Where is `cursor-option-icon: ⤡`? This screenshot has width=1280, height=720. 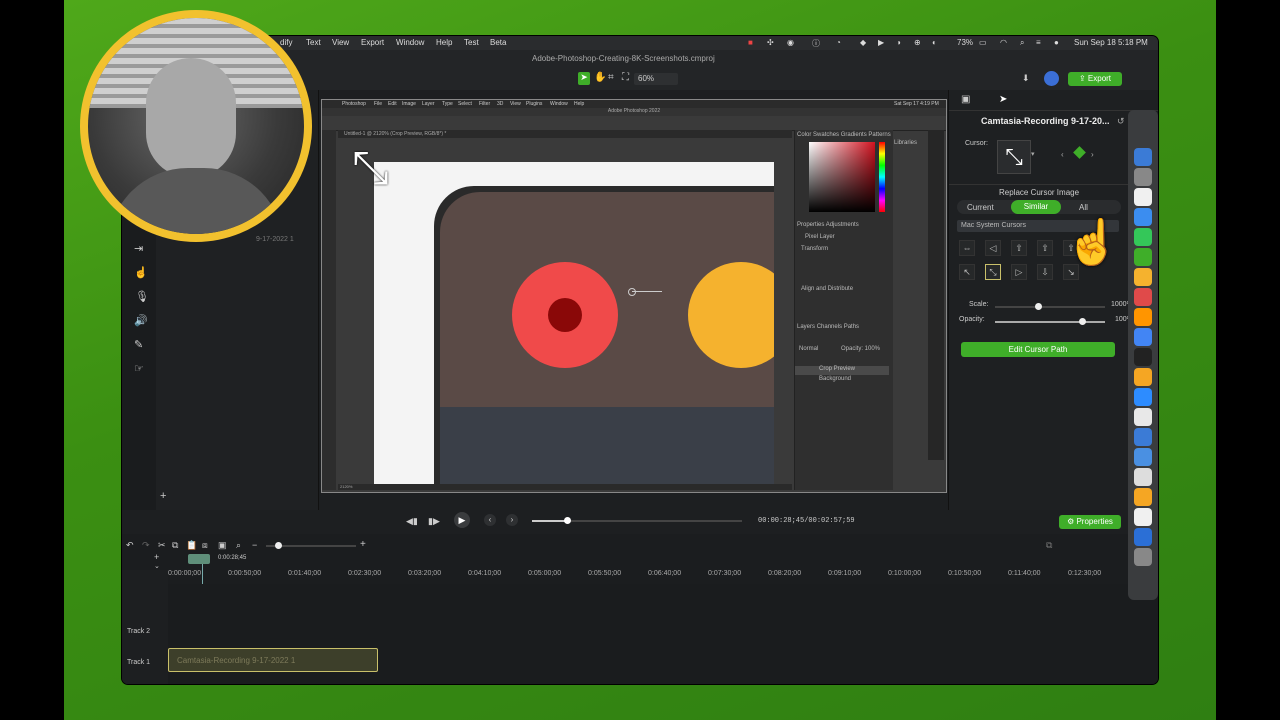
cursor-option-icon: ⤡ is located at coordinates (993, 272).